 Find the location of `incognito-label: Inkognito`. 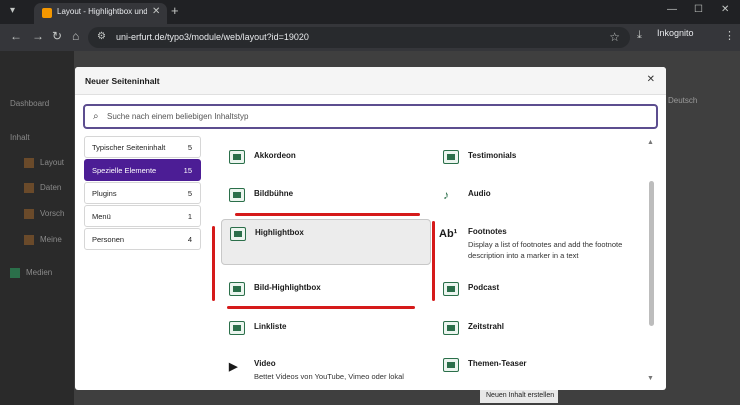

incognito-label: Inkognito is located at coordinates (675, 33).